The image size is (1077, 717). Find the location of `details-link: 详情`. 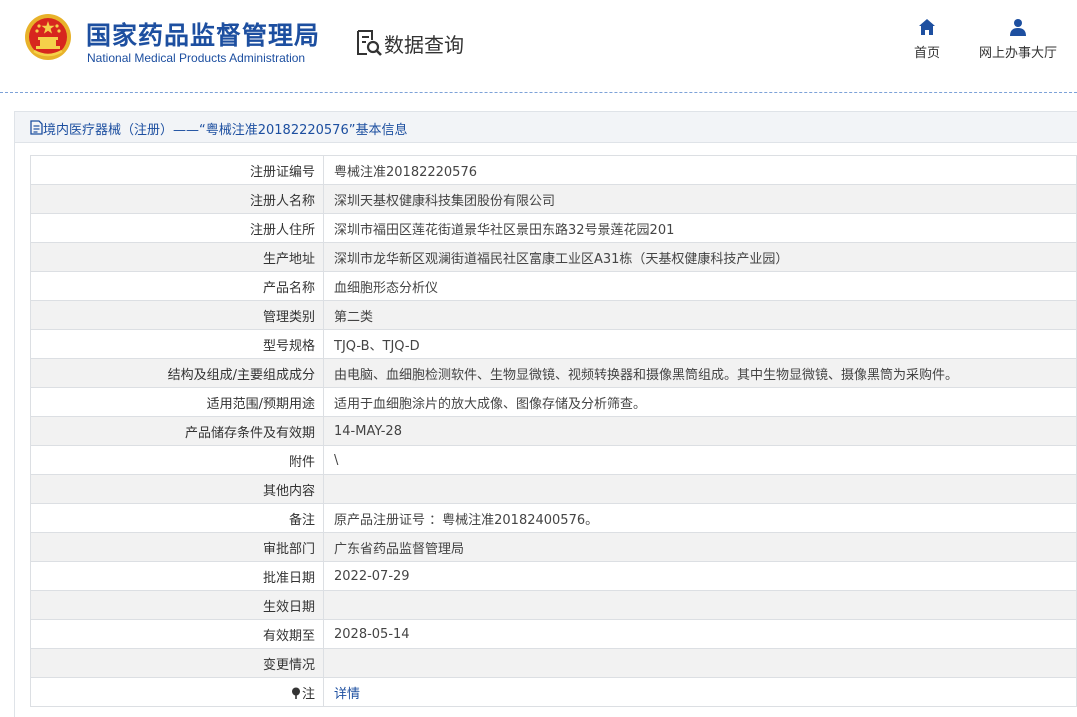

details-link: 详情 is located at coordinates (347, 694).